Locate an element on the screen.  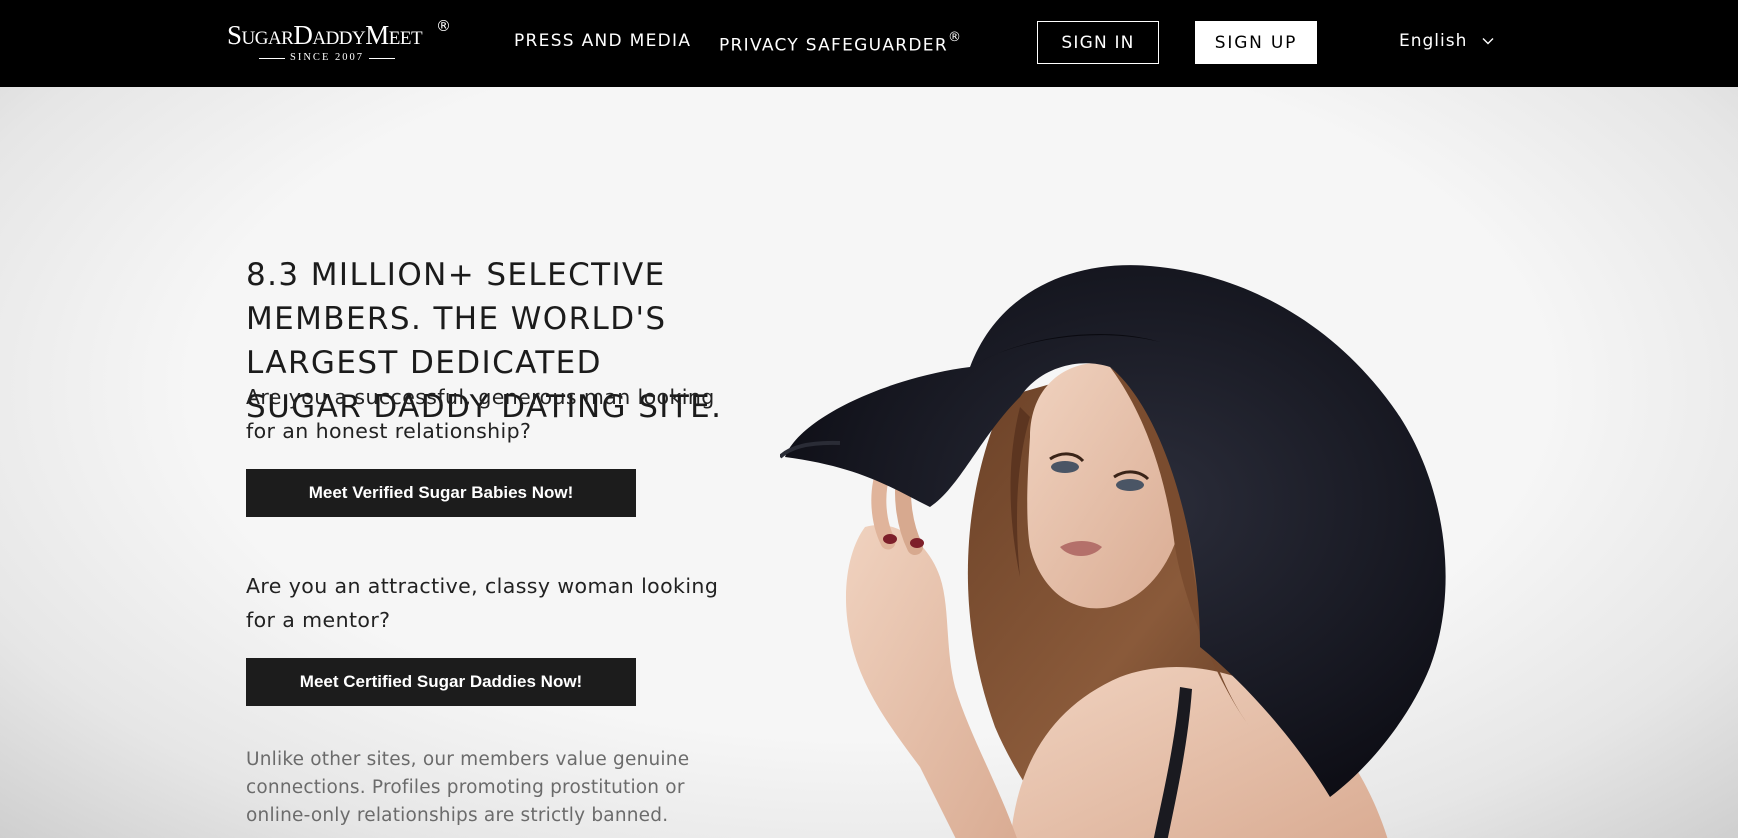
nav-link-label: PRESS AND MEDIA is located at coordinates (603, 41).